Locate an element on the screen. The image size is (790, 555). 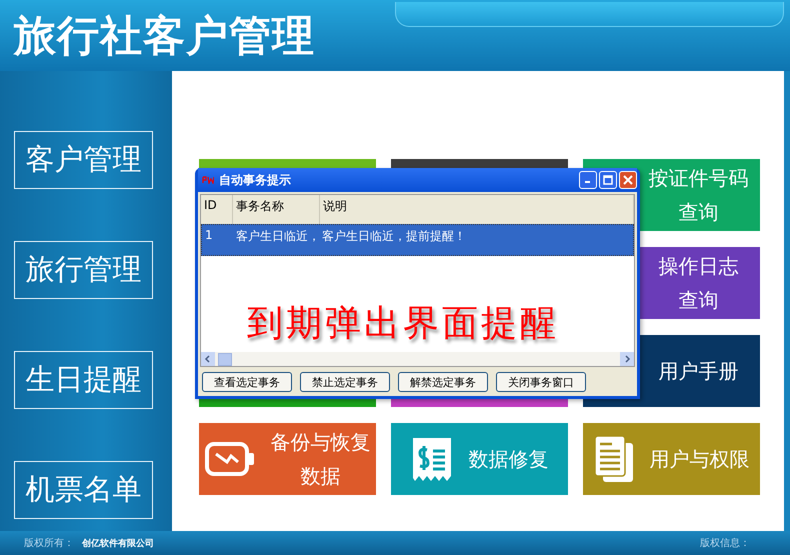
sidebar-item: 机票名单 is located at coordinates (83, 490).